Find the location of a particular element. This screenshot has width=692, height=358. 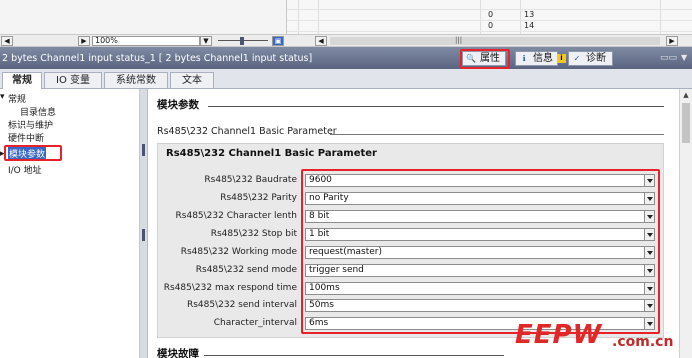

top-left-pane is located at coordinates (143, 17).